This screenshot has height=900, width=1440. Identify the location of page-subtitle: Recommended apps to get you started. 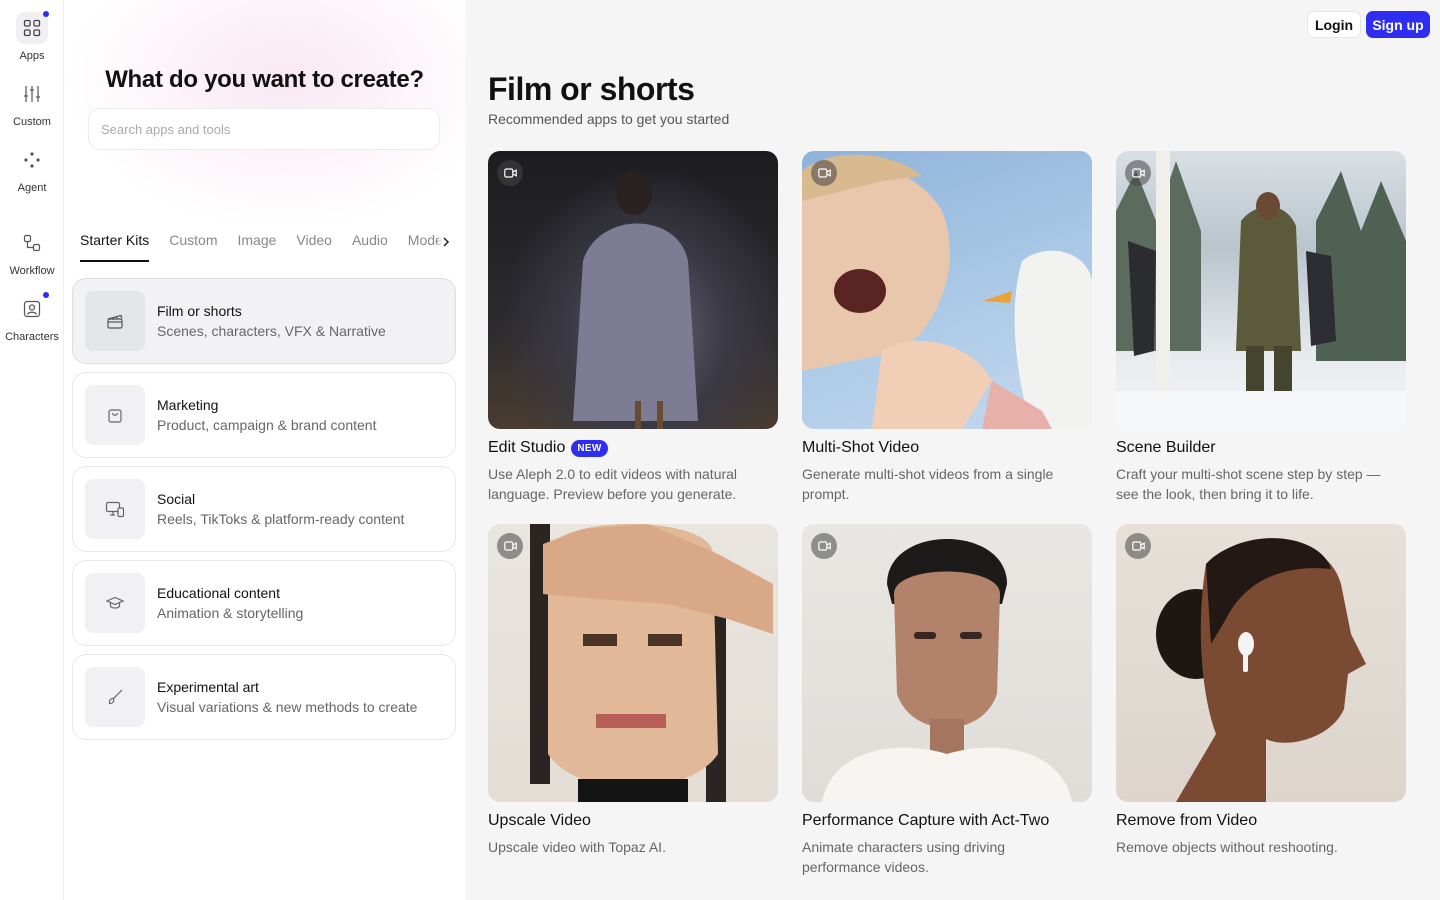
(609, 119).